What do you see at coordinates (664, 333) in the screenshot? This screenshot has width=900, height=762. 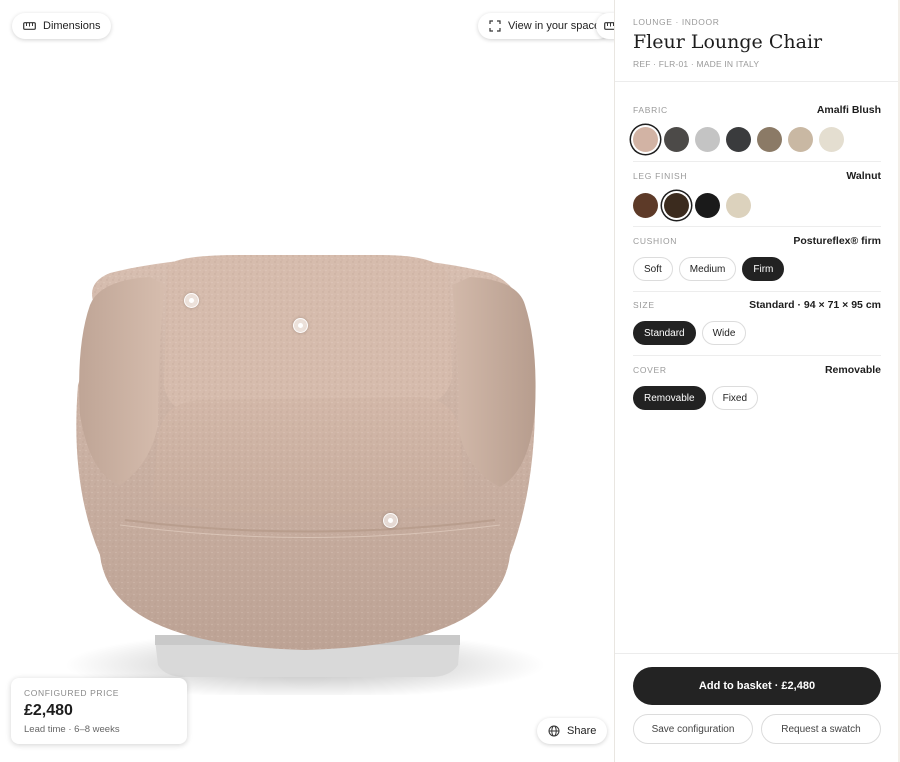 I see `size-option-standard: Standard` at bounding box center [664, 333].